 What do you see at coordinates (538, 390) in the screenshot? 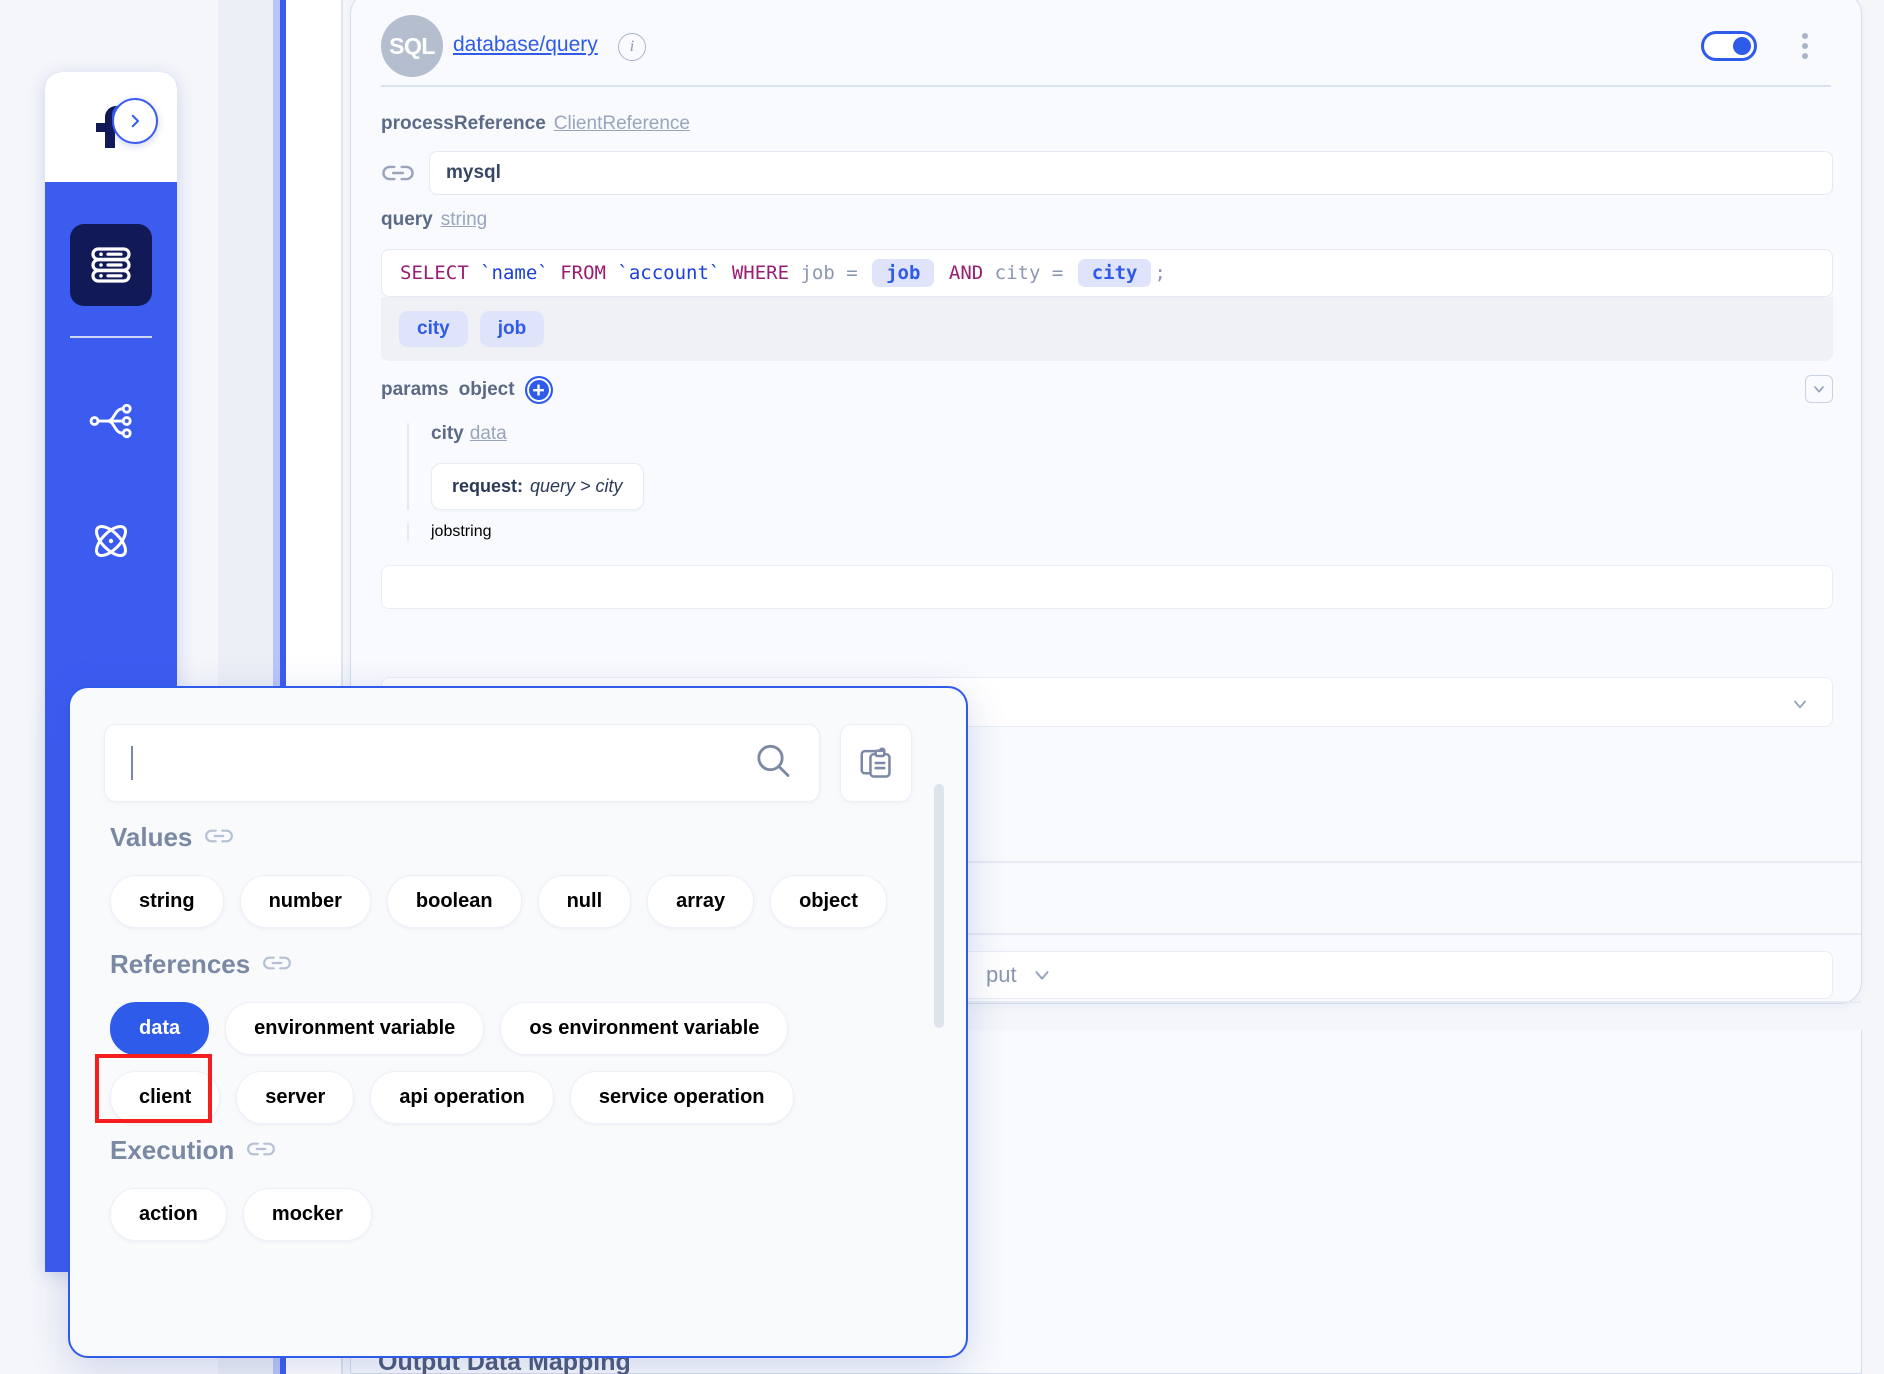
I see `params-add-button: +` at bounding box center [538, 390].